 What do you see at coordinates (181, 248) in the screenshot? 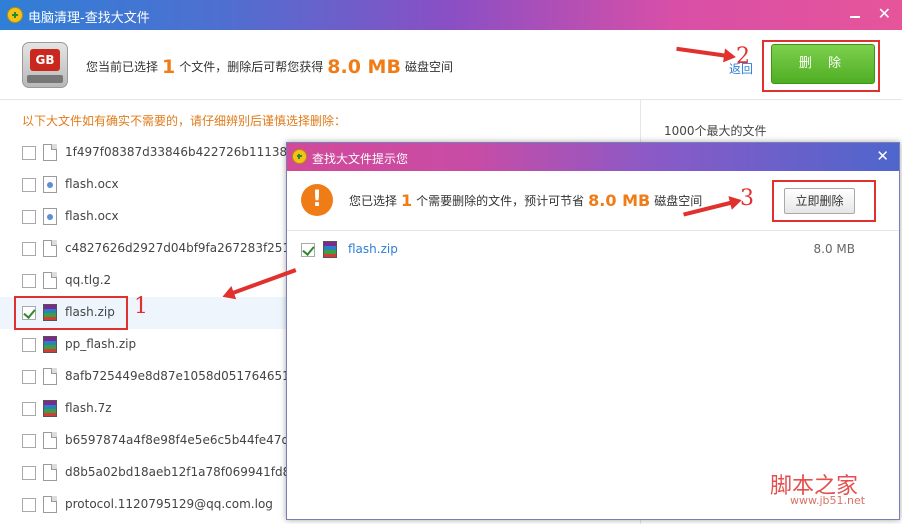
I see `file-name: c4827626d2927d04bf9fa267283f2510` at bounding box center [181, 248].